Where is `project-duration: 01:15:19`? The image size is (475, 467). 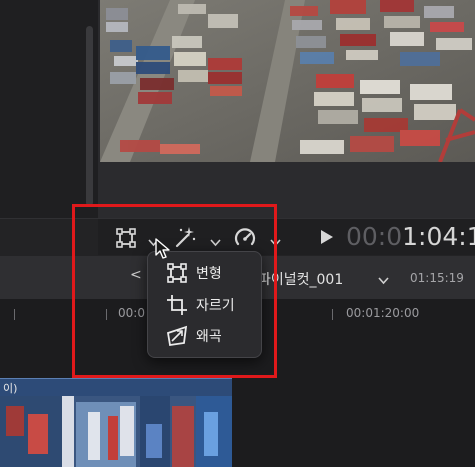
project-duration: 01:15:19 is located at coordinates (437, 278).